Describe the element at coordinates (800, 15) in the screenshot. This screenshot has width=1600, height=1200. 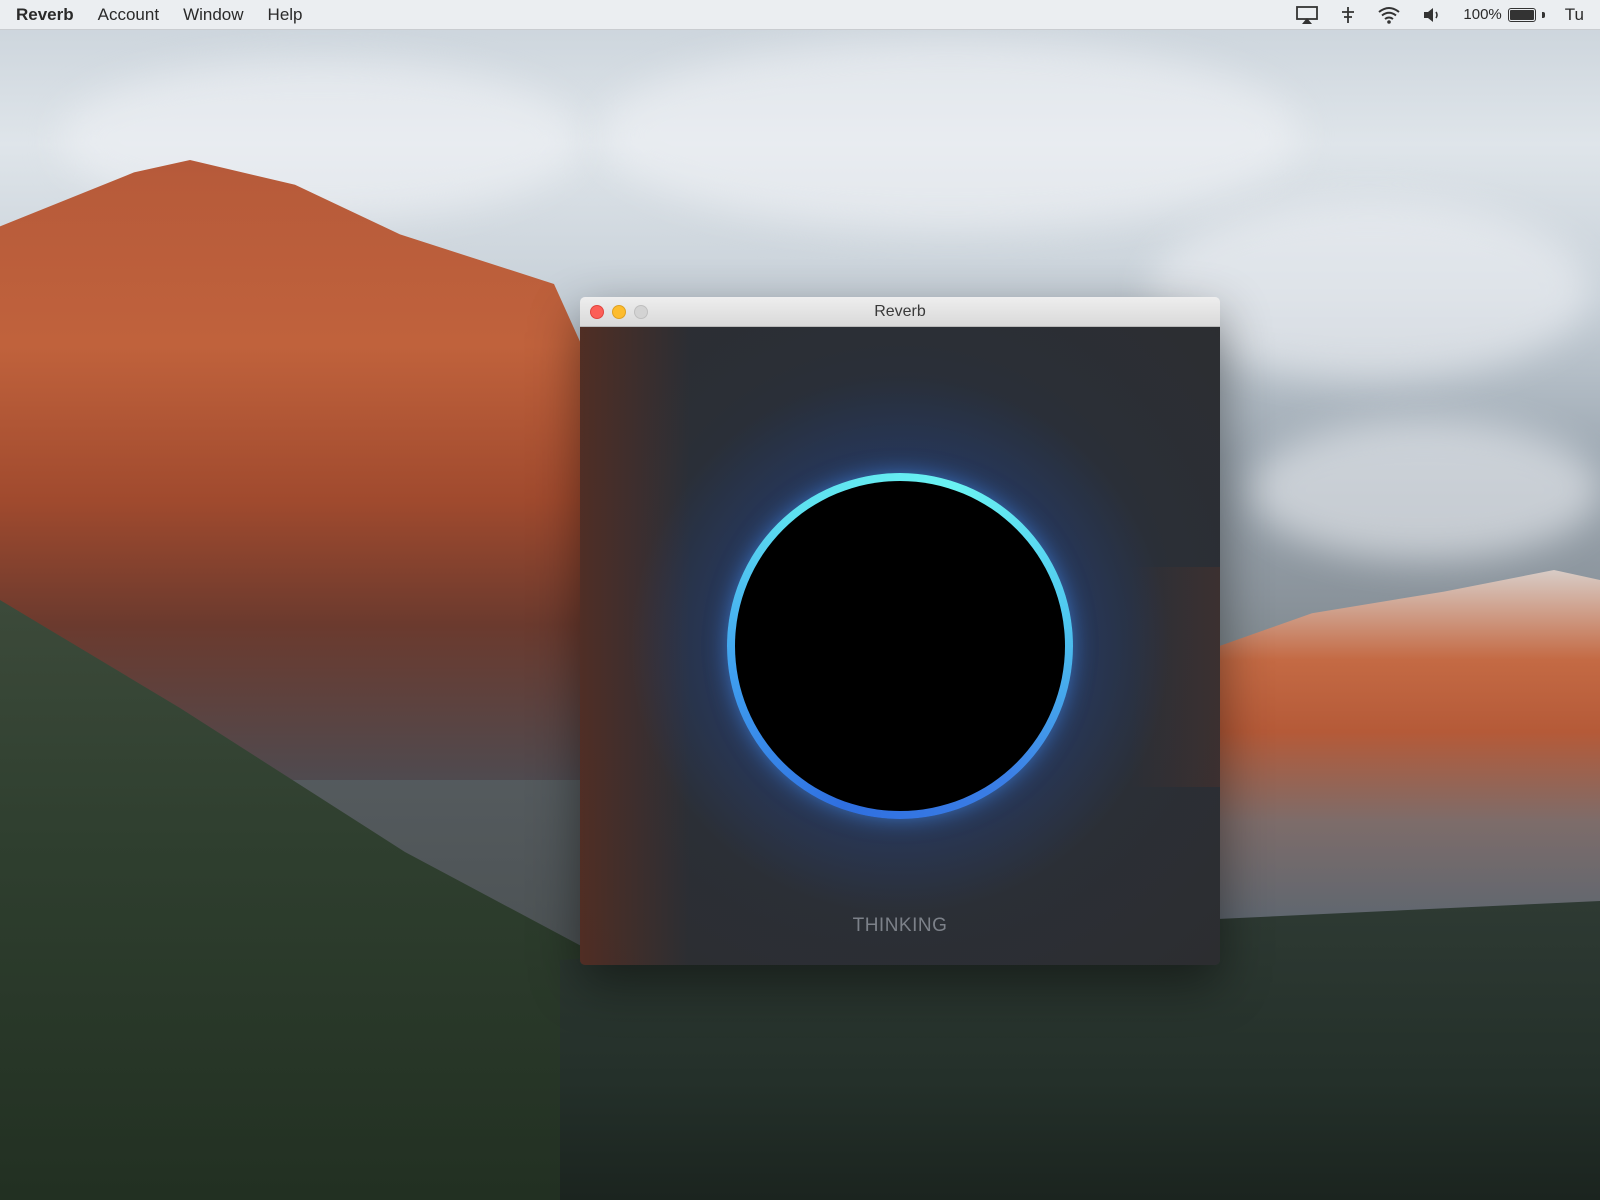
I see `menu-bar: Reverb Account Window Help 100% Tu` at that location.